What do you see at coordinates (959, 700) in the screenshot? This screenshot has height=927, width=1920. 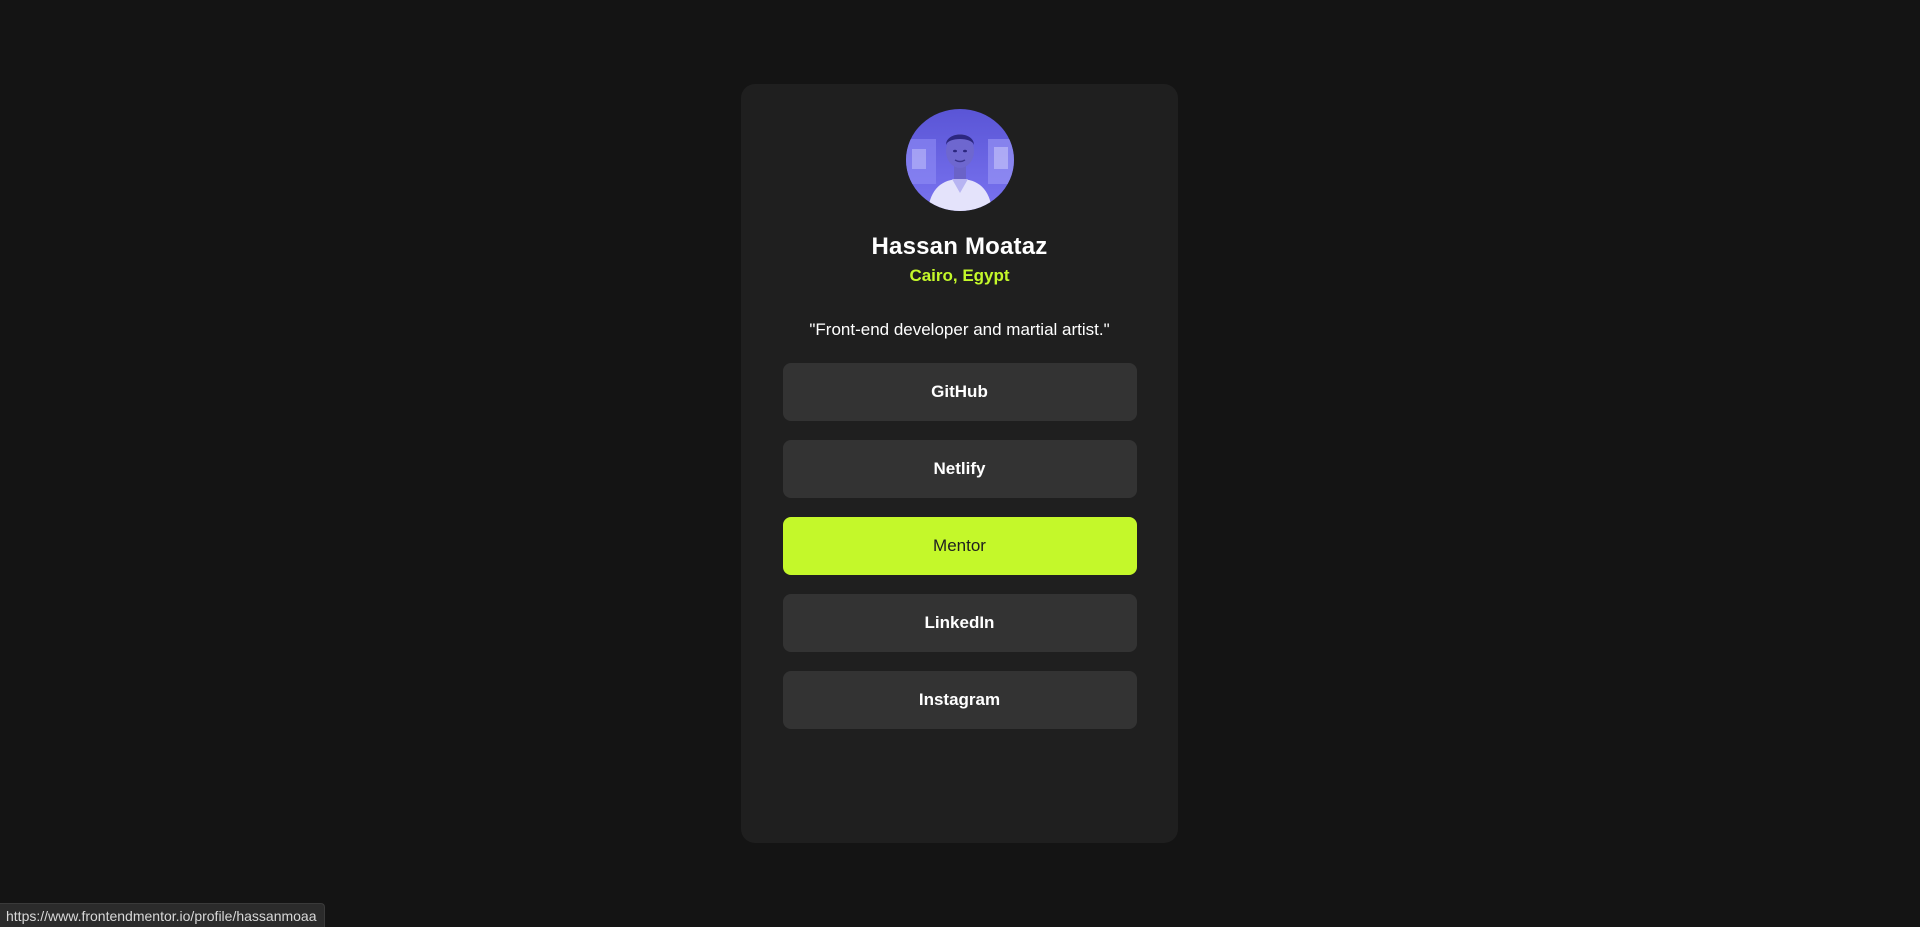 I see `instagram-link-button: Instagram` at bounding box center [959, 700].